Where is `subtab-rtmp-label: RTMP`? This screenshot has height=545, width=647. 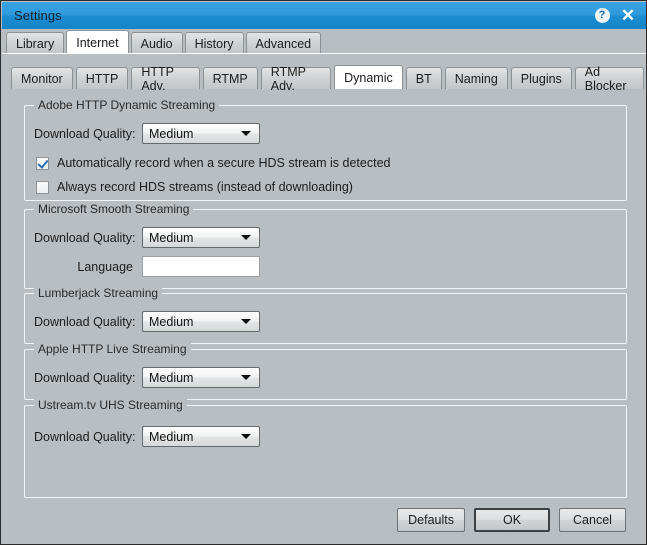
subtab-rtmp-label: RTMP is located at coordinates (230, 78).